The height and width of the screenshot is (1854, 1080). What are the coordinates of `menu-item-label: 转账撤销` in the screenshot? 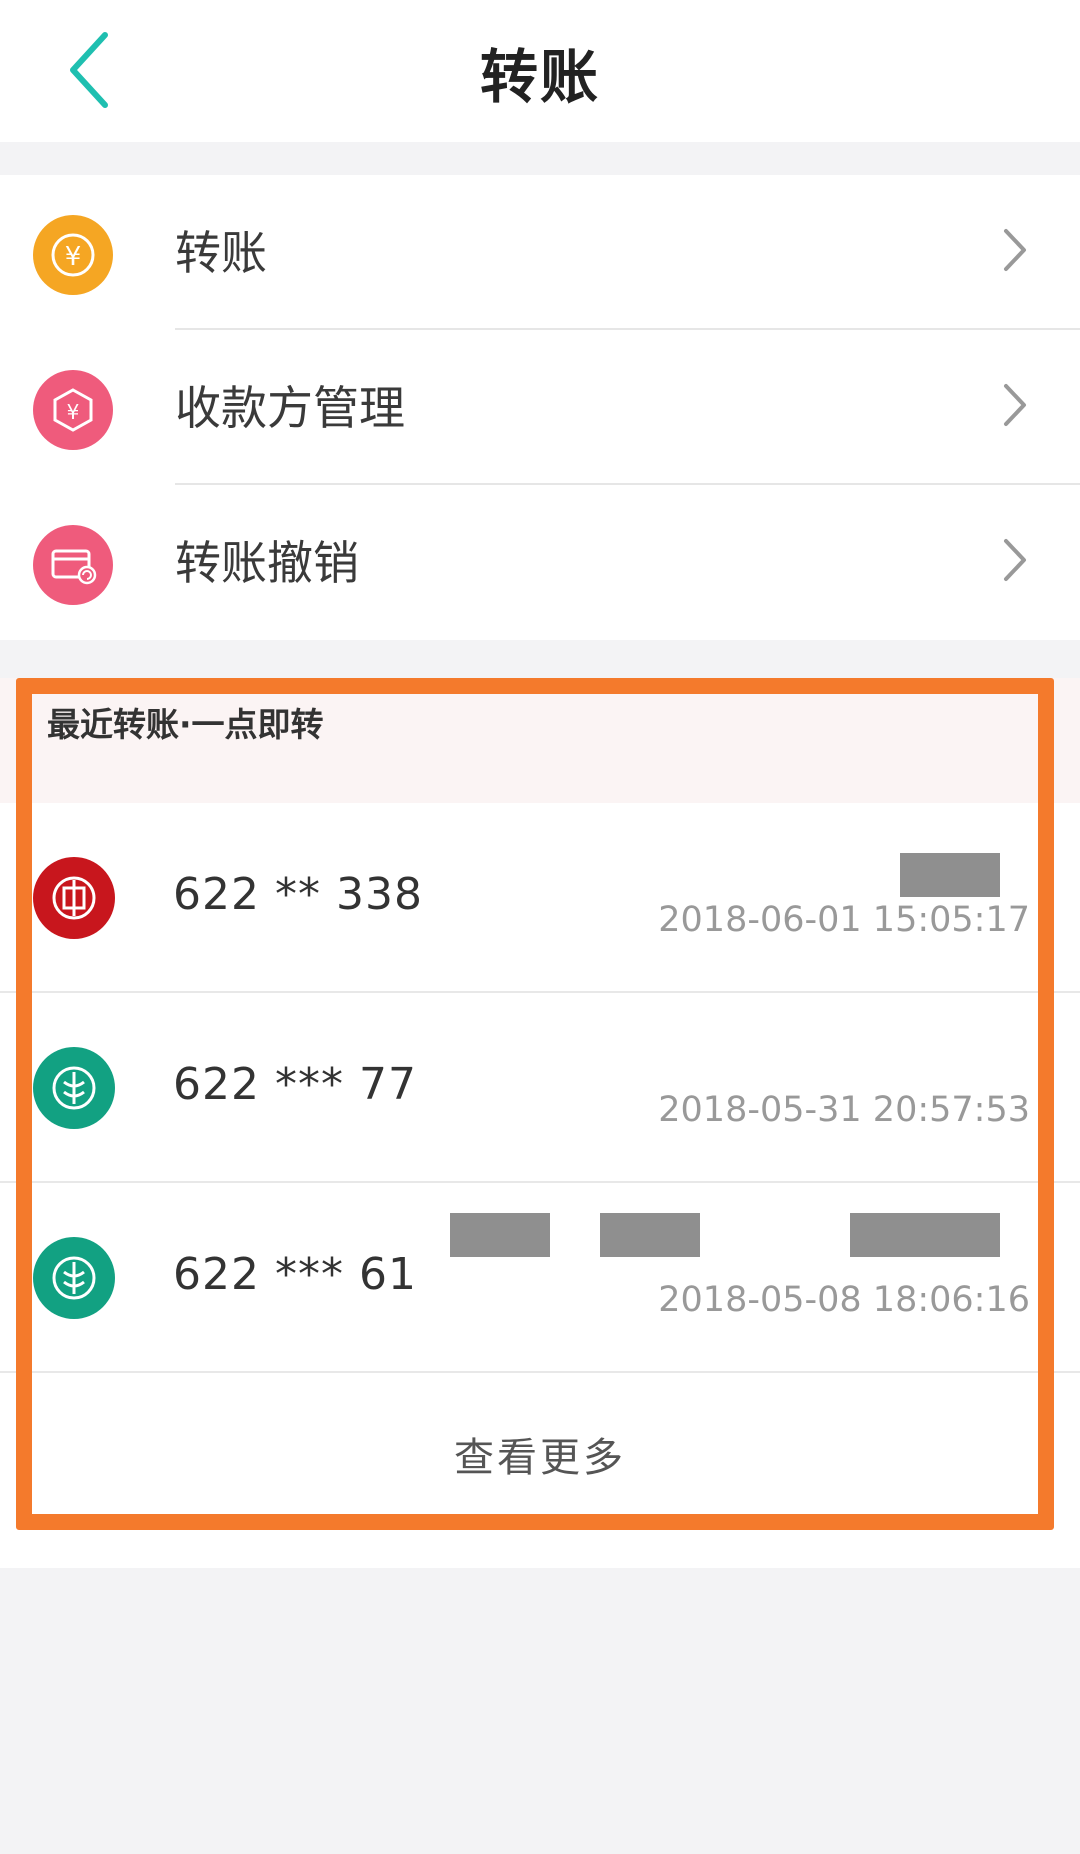 It's located at (267, 563).